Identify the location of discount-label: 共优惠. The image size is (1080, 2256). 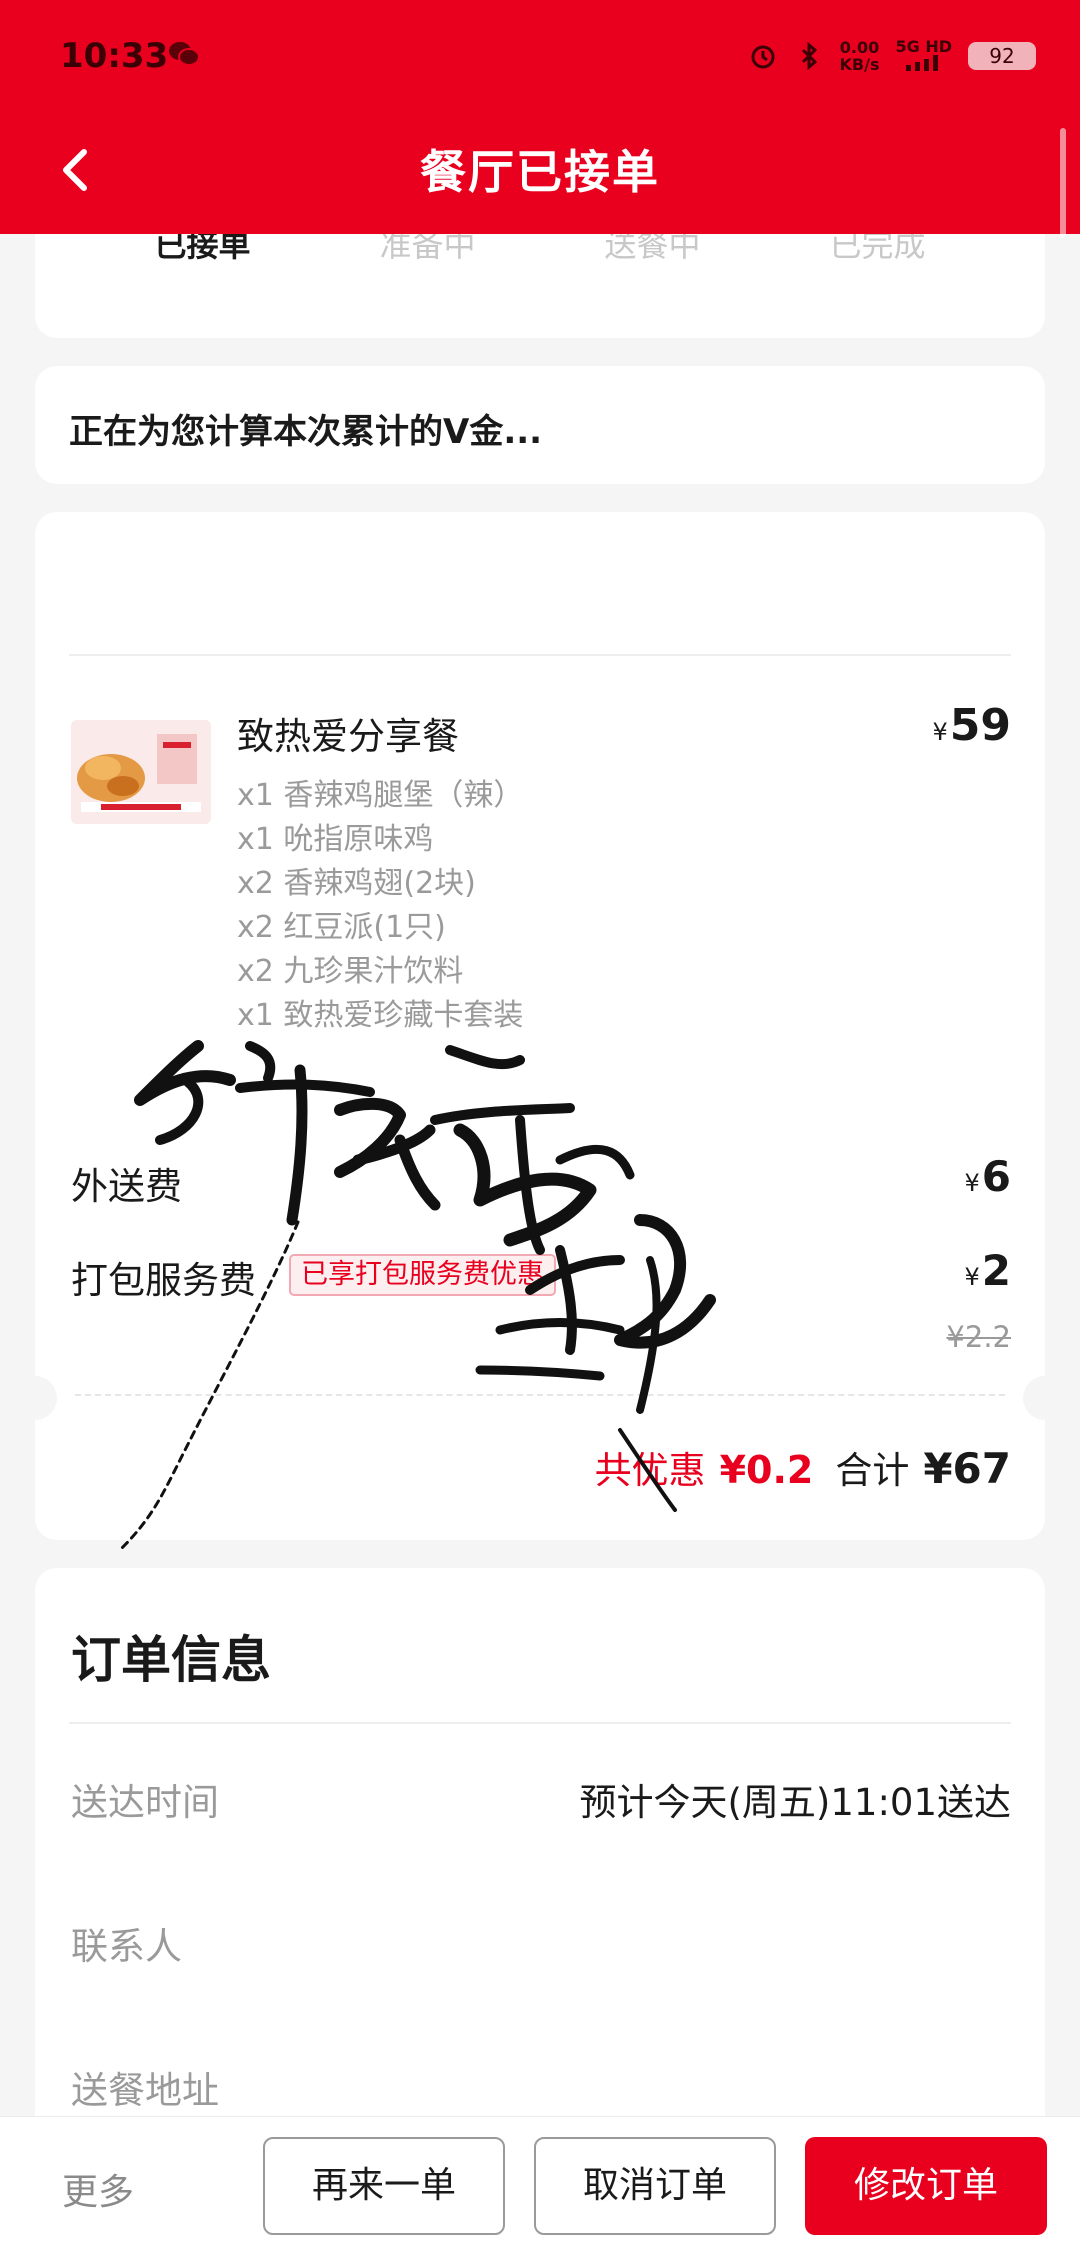
(650, 1470).